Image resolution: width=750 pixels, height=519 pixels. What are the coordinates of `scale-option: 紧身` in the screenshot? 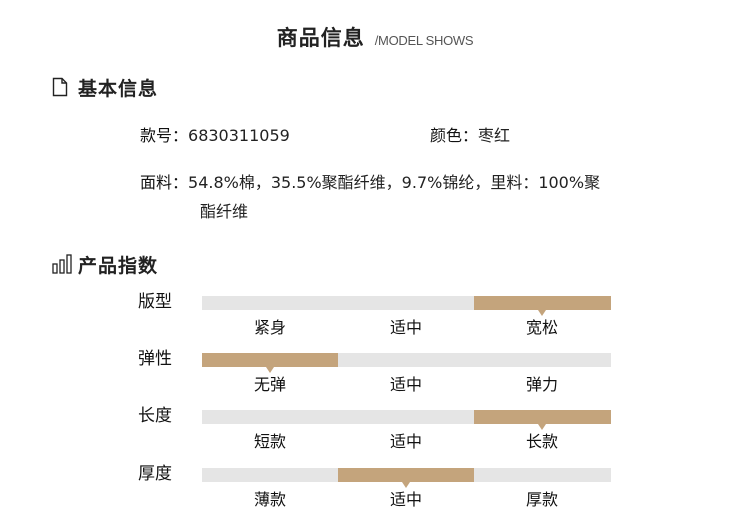 It's located at (269, 327).